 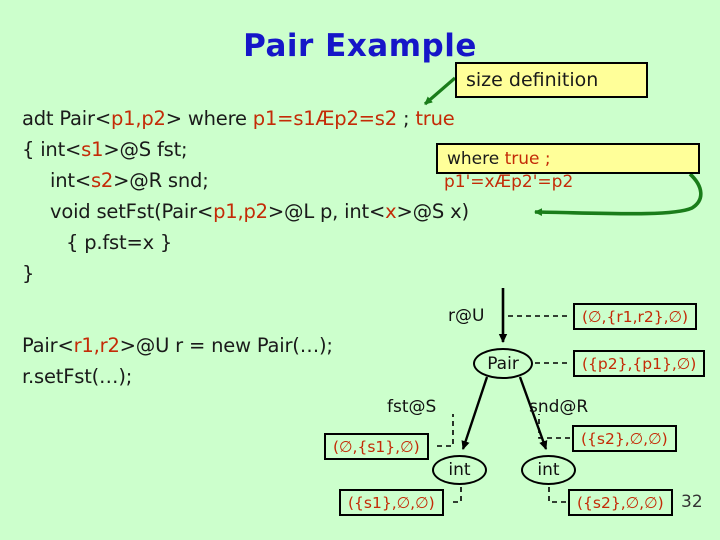 I want to click on code-line-close-brace: }, so click(x=28, y=273).